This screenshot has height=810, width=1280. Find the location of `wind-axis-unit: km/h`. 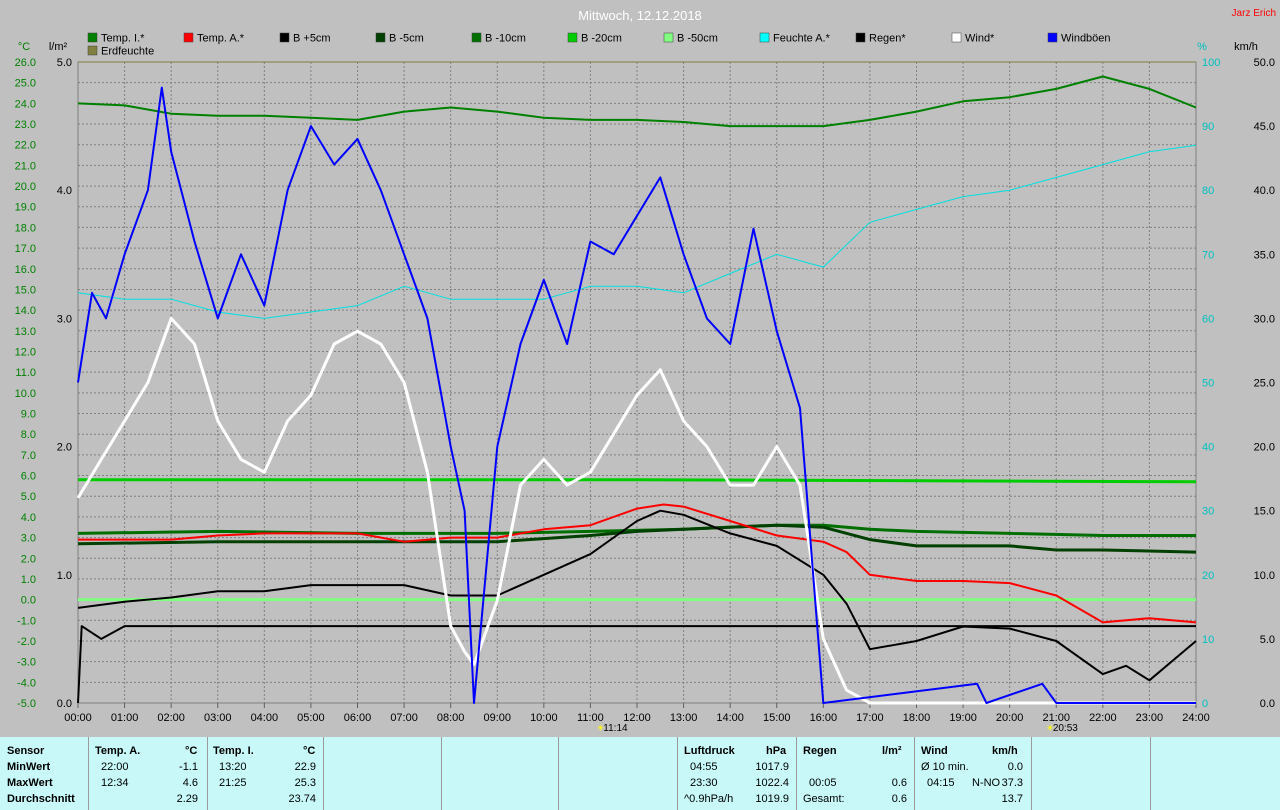

wind-axis-unit: km/h is located at coordinates (1246, 47).